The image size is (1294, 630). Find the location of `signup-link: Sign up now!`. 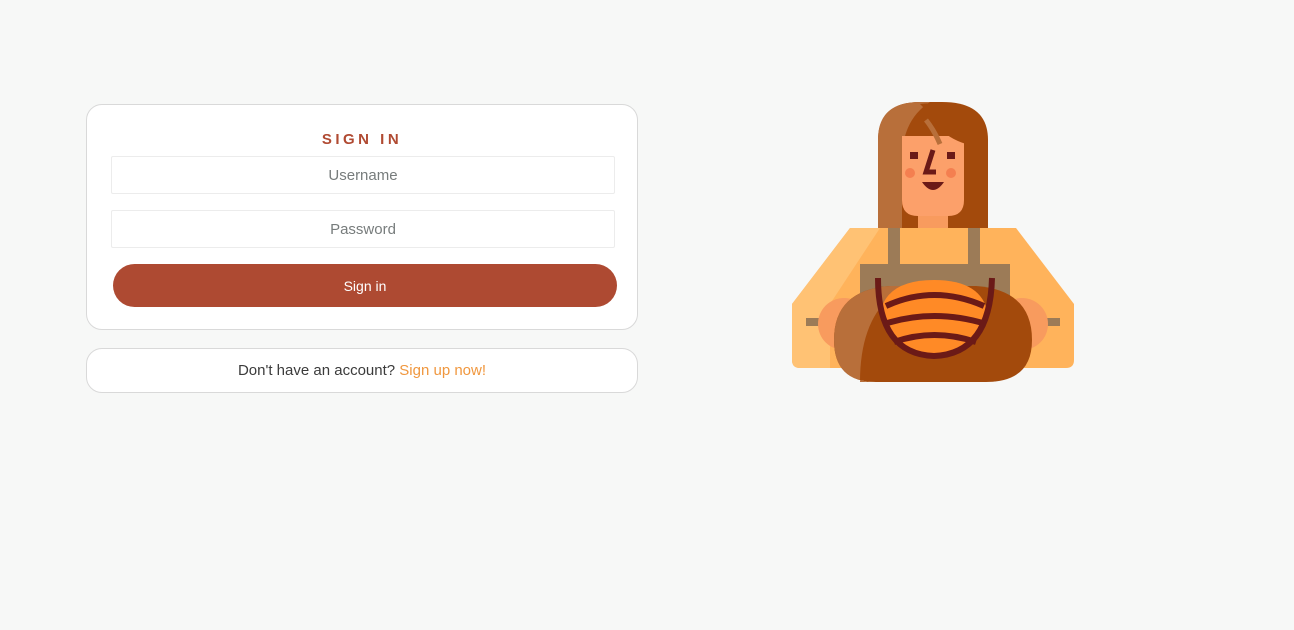

signup-link: Sign up now! is located at coordinates (442, 370).